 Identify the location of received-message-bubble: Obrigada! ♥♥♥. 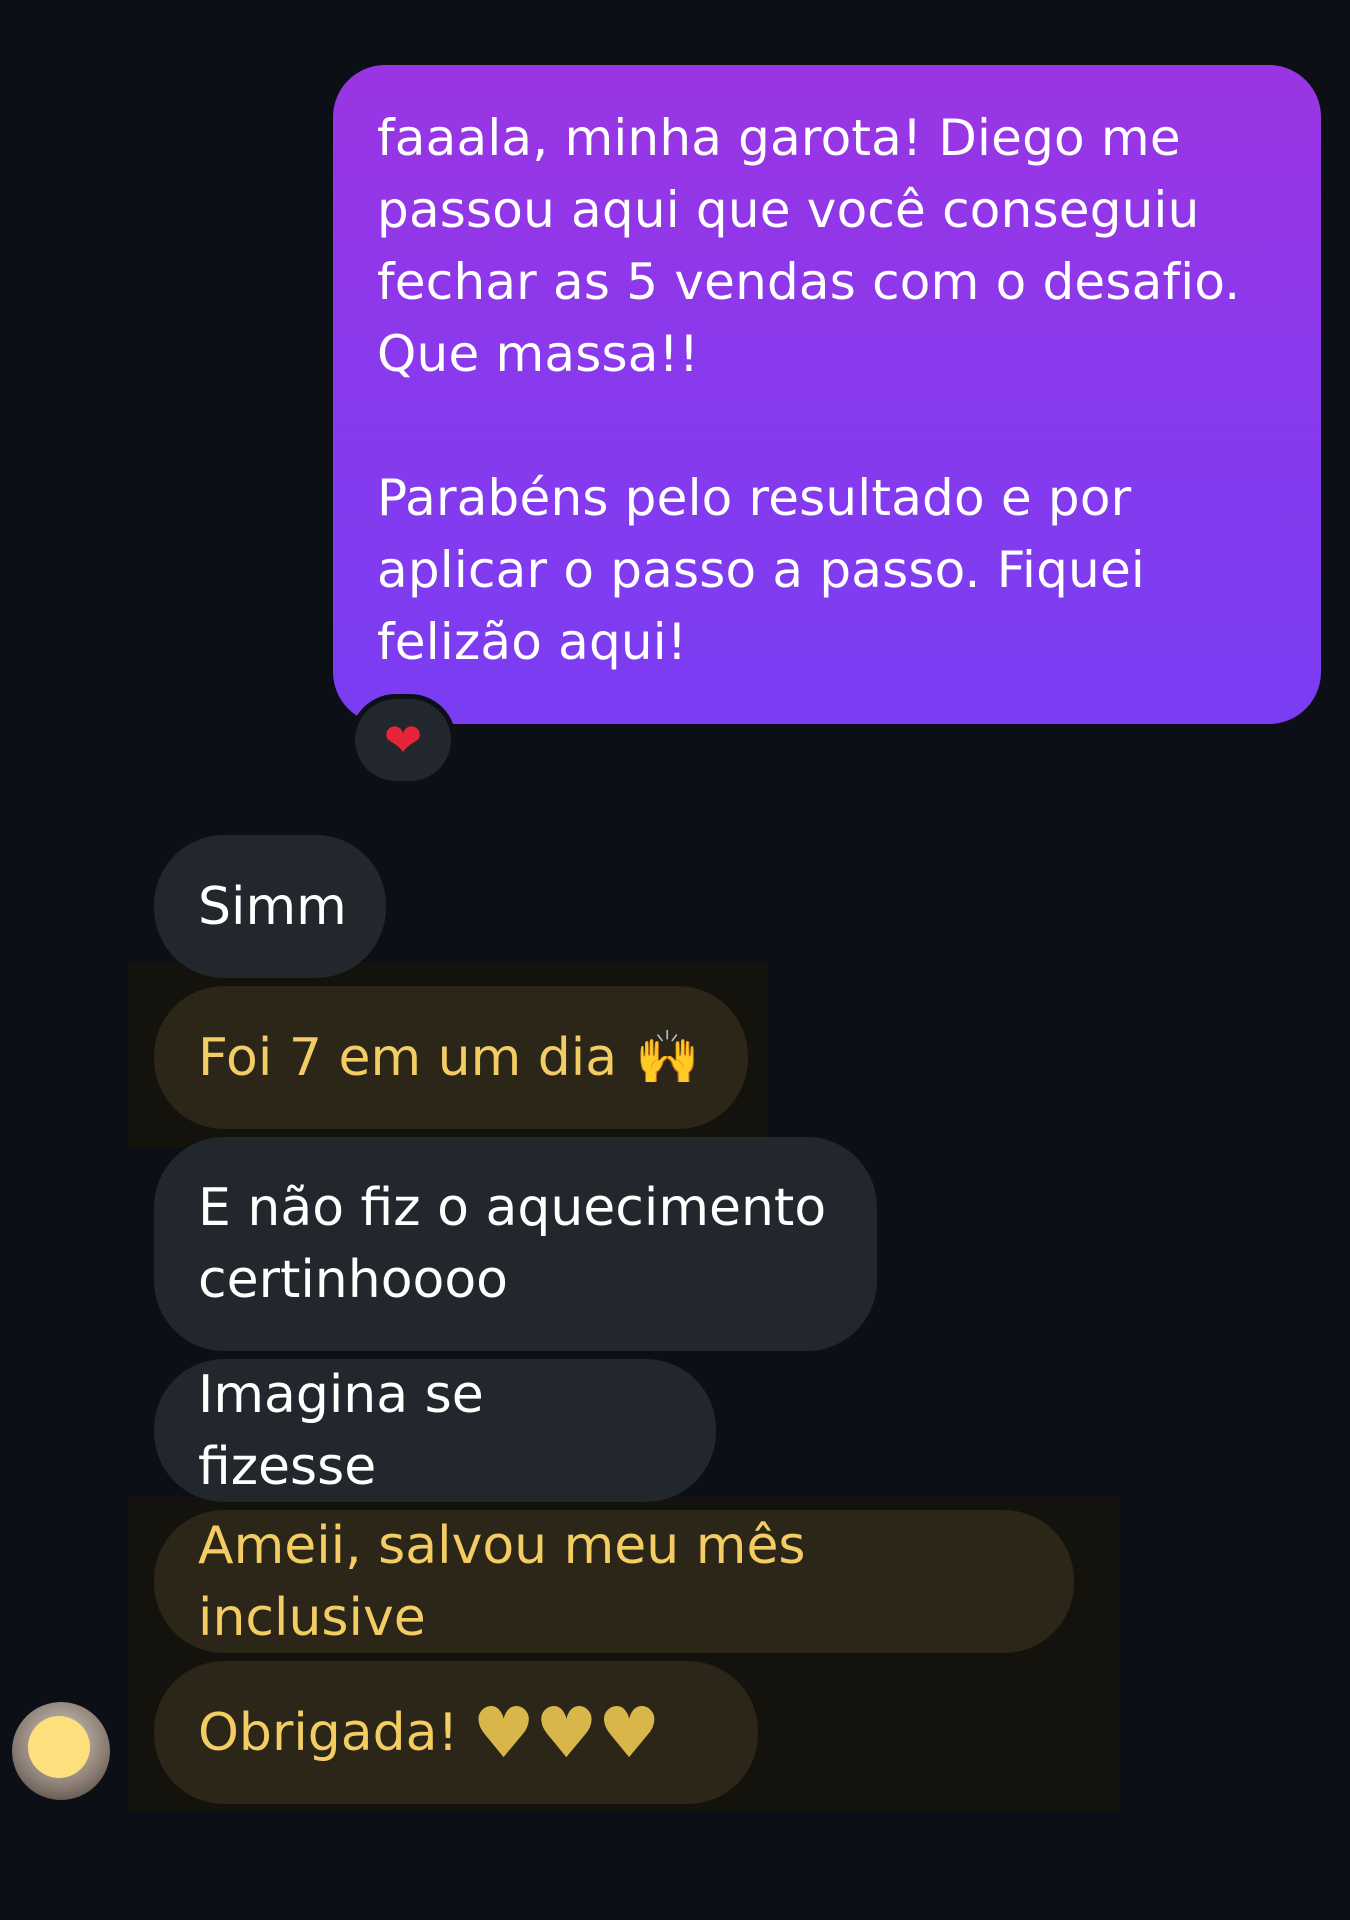
(456, 1732).